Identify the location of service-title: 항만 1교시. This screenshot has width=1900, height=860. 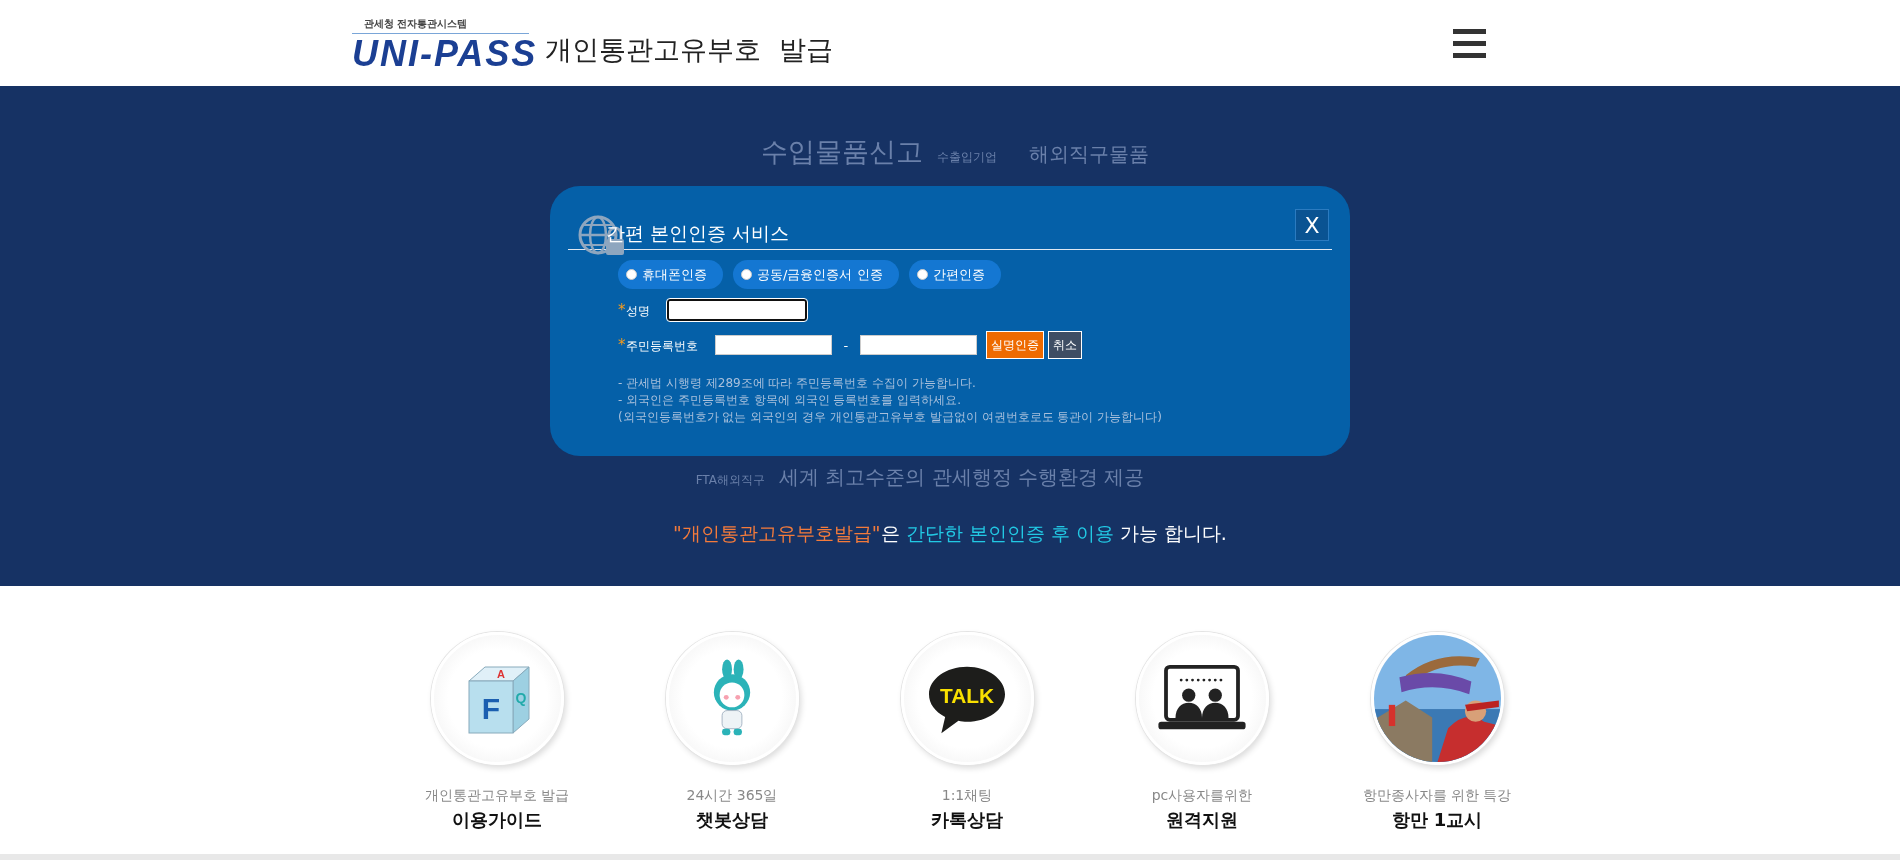
(1437, 820).